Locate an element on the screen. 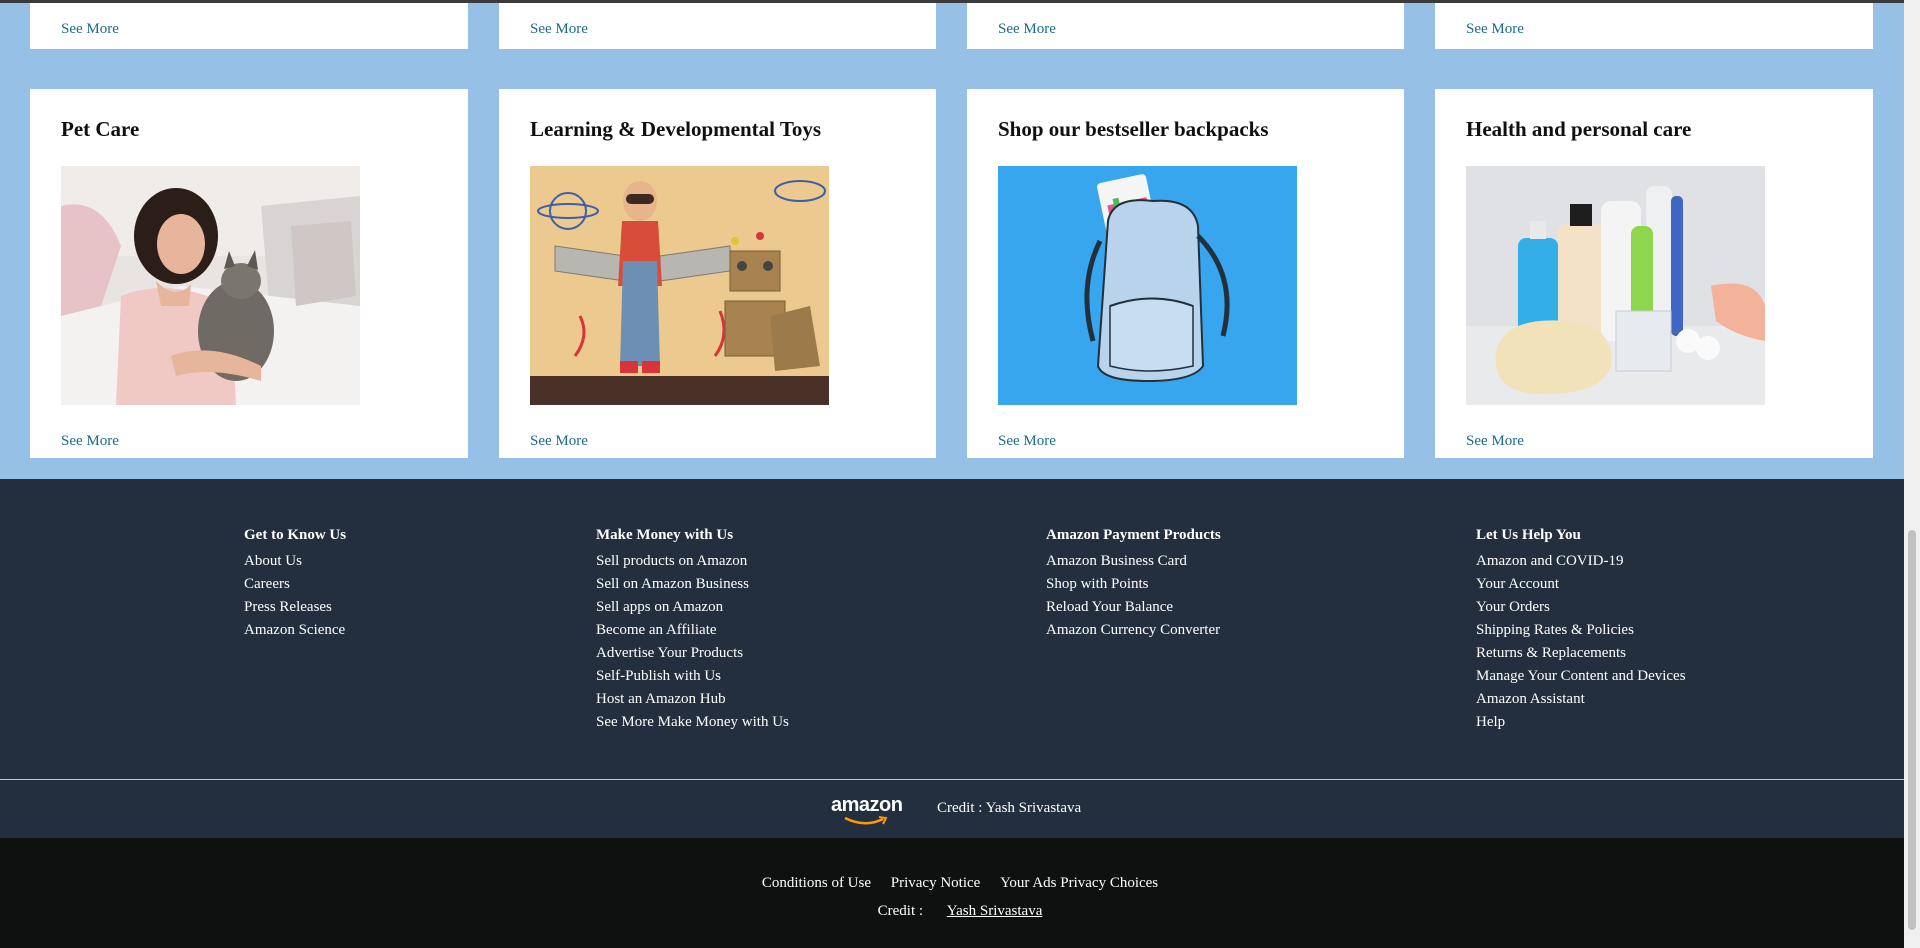  credit-author-link: Yash Srivastava is located at coordinates (995, 911).